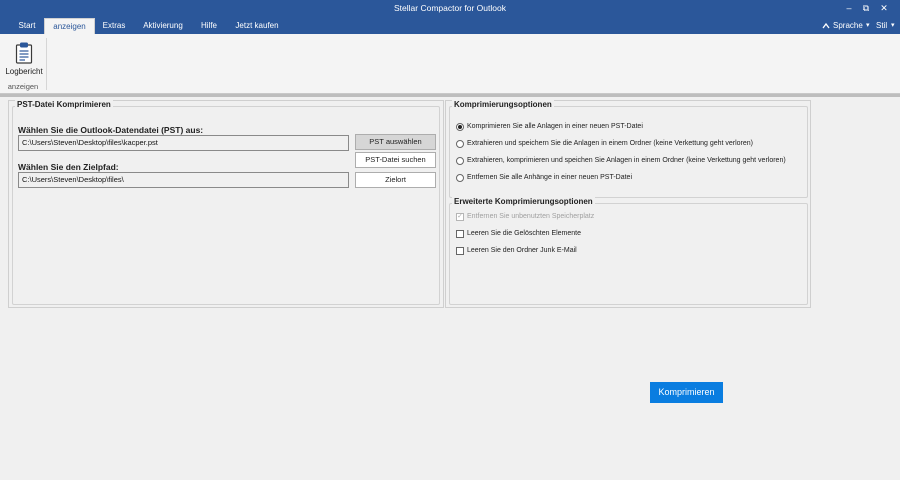  Describe the element at coordinates (23, 86) in the screenshot. I see `ribbon-group-label: anzeigen` at that location.